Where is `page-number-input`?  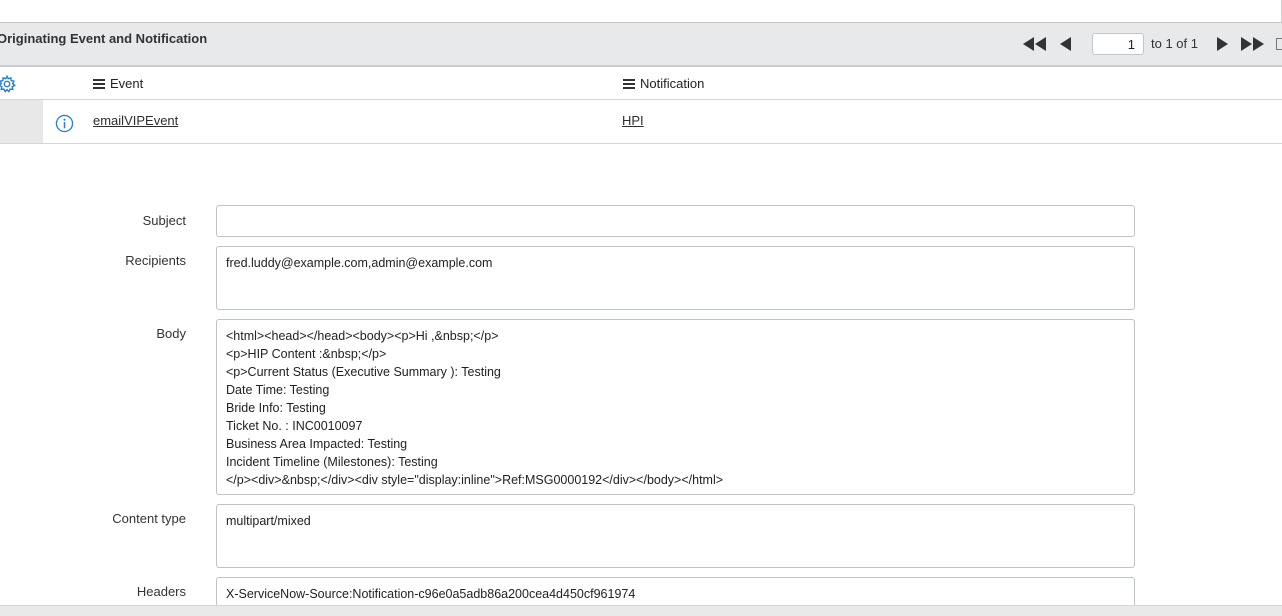 page-number-input is located at coordinates (1118, 44).